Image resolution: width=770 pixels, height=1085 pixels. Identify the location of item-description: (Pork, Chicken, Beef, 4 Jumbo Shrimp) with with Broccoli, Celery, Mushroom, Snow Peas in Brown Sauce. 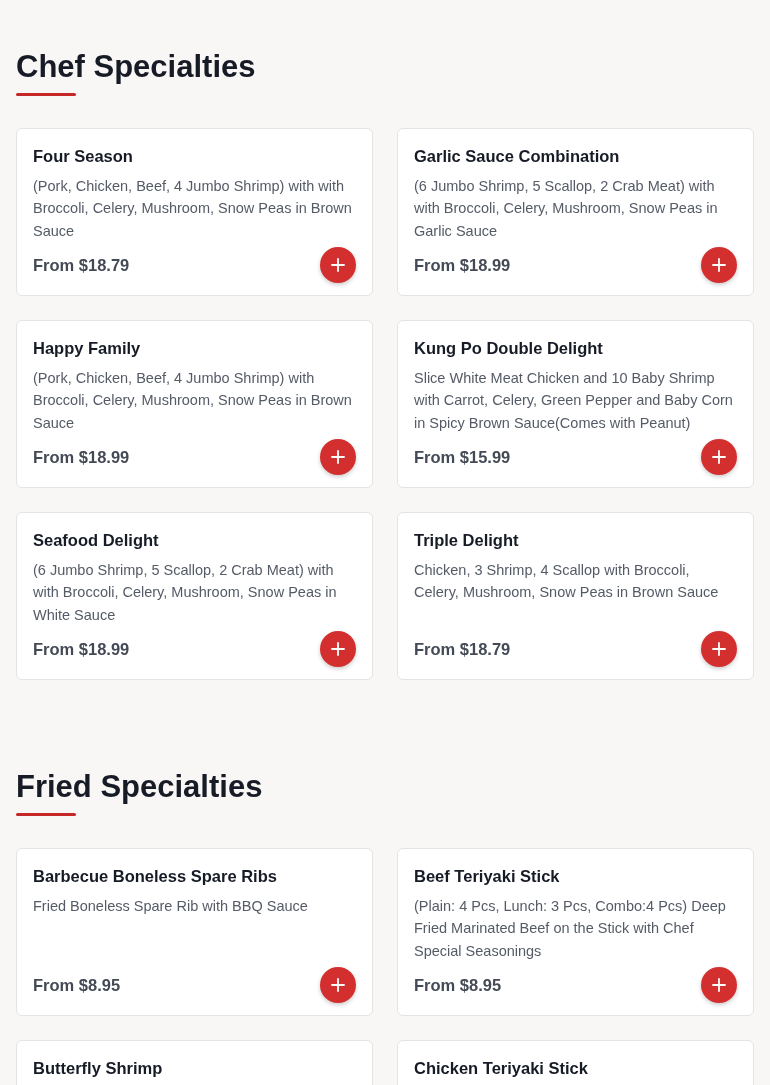
(193, 208).